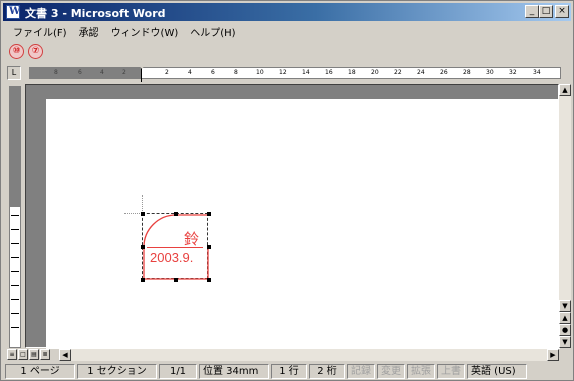 This screenshot has width=574, height=381. What do you see at coordinates (40, 31) in the screenshot?
I see `menu-file: ファイル(F)` at bounding box center [40, 31].